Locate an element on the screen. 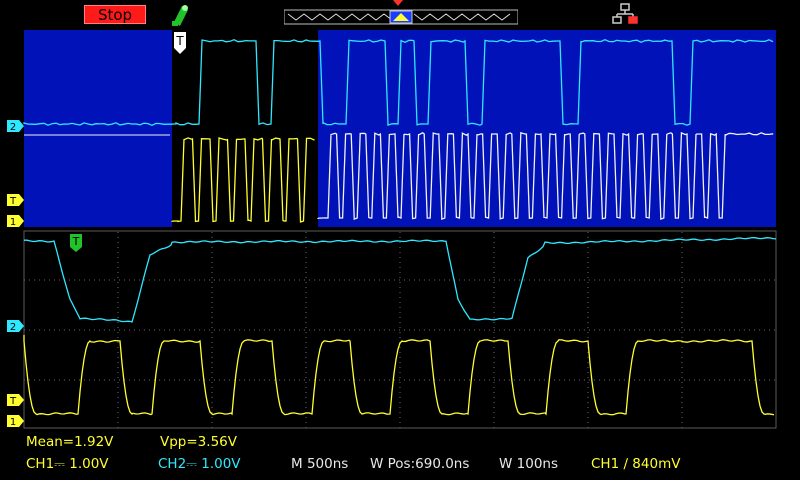 Image resolution: width=800 pixels, height=480 pixels. ch2-scale-label: CH2⎓ 1.00V is located at coordinates (199, 464).